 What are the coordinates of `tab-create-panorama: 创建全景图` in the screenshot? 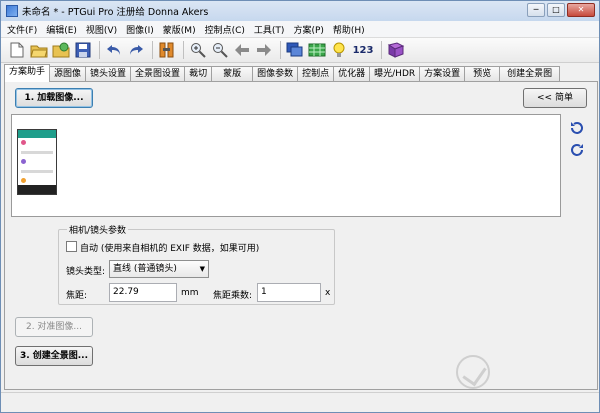 It's located at (530, 74).